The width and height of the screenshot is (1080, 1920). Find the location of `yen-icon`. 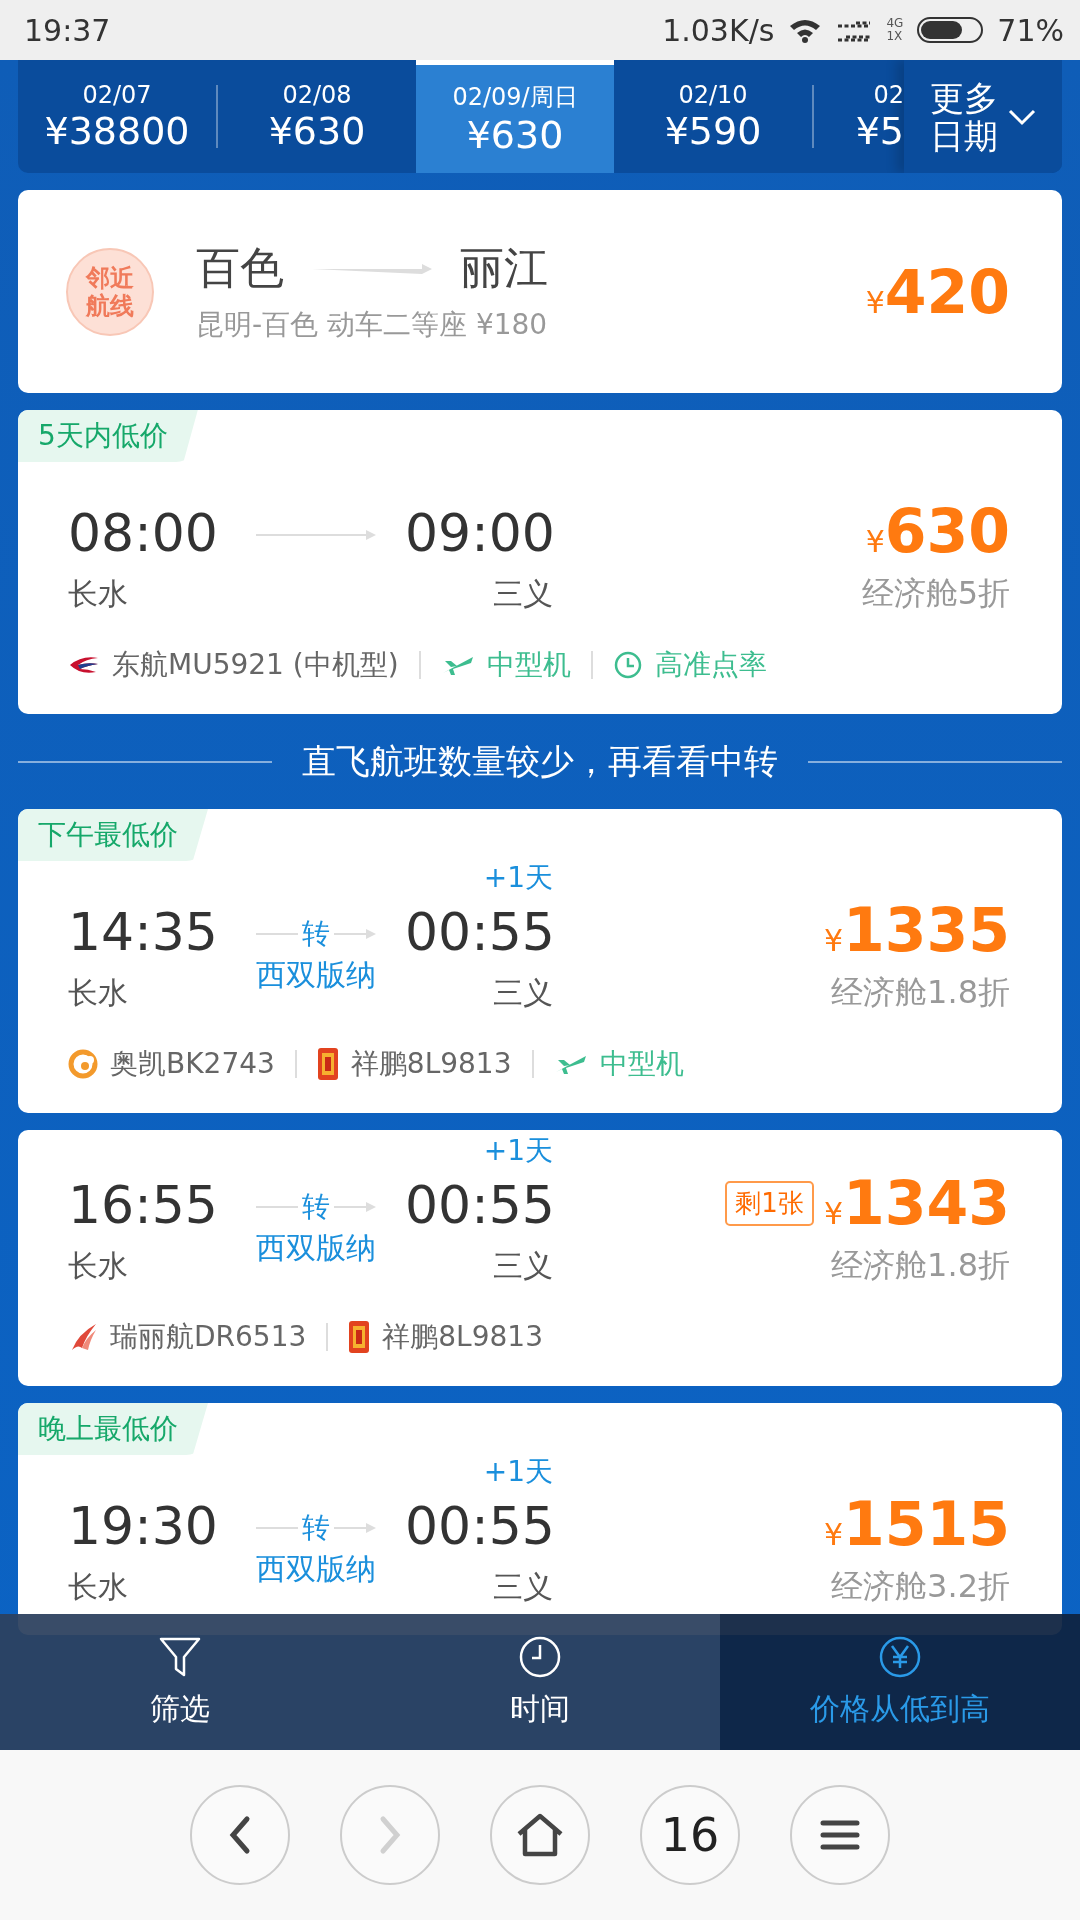

yen-icon is located at coordinates (900, 1656).